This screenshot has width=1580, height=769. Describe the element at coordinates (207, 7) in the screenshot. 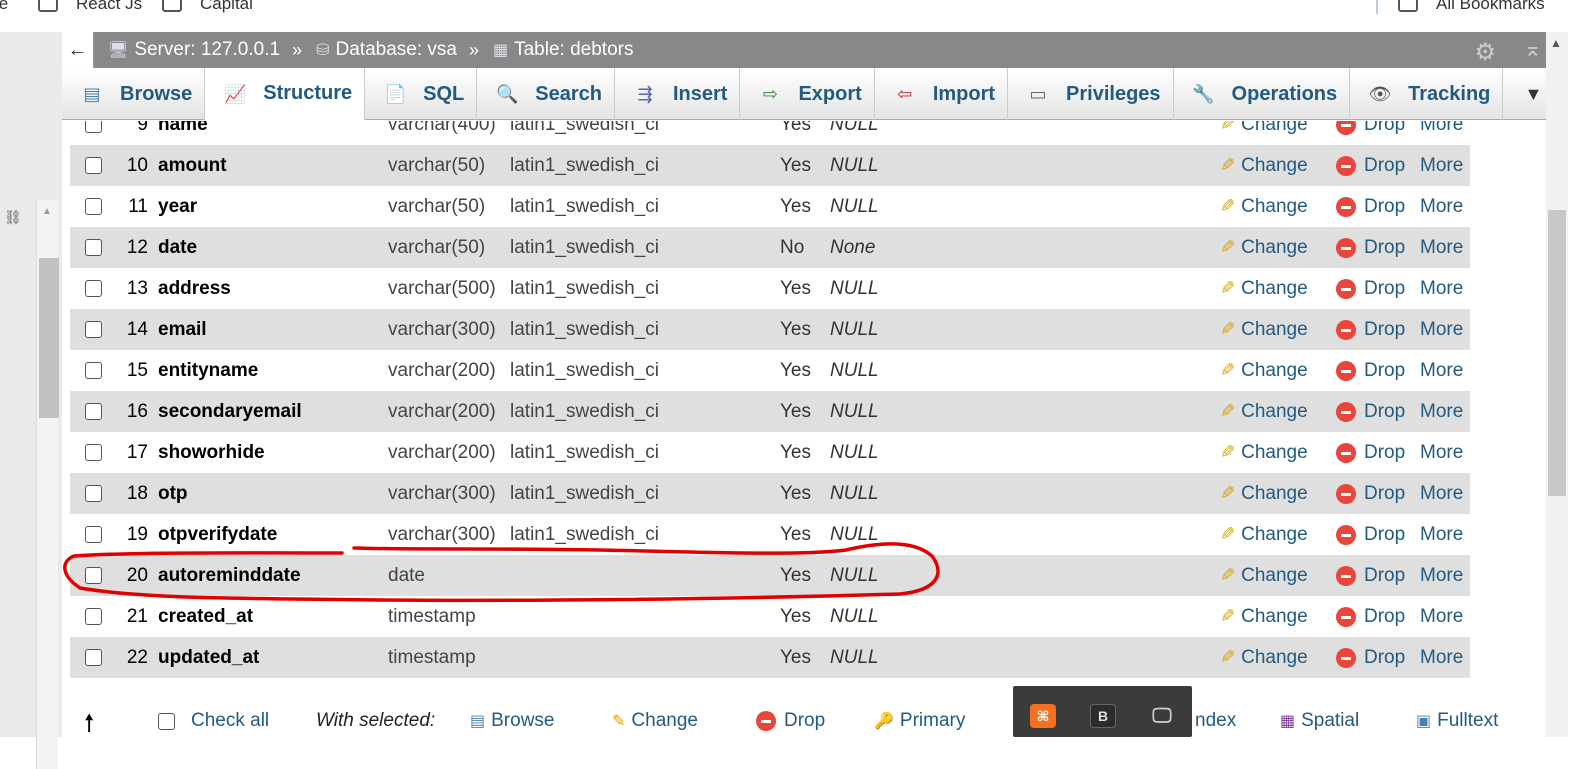

I see `bookmark-capital: Capital` at that location.